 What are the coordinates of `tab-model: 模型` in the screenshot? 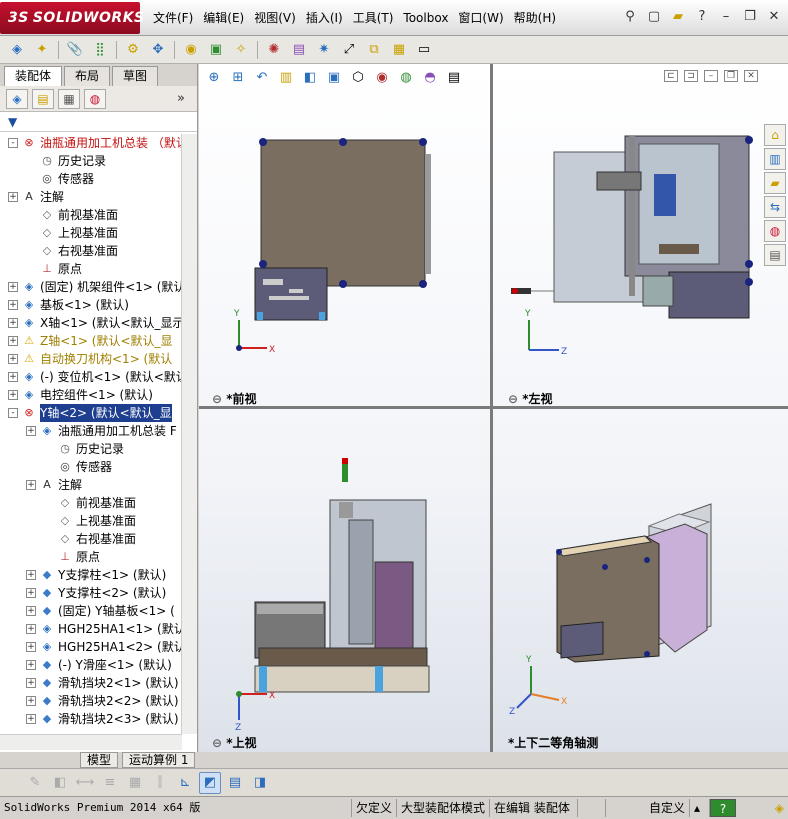 It's located at (99, 760).